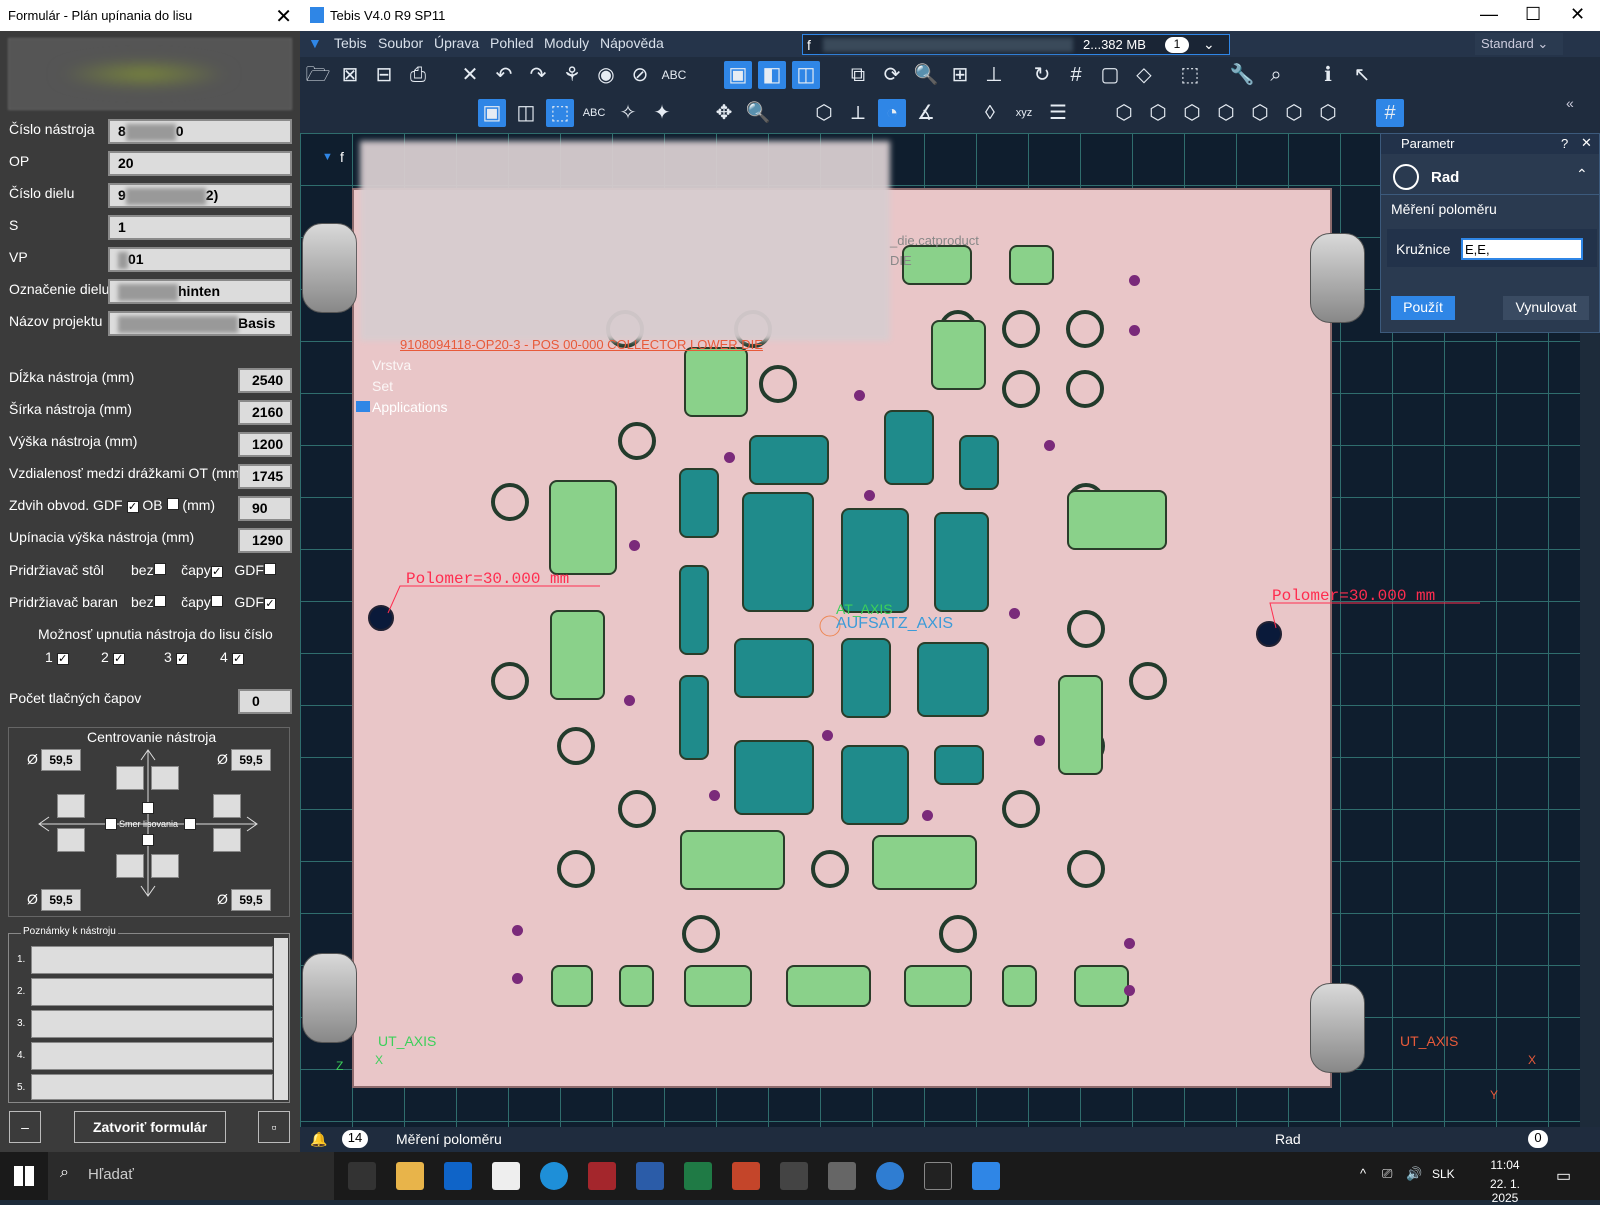  I want to click on clamp-height-field: 1290, so click(265, 540).